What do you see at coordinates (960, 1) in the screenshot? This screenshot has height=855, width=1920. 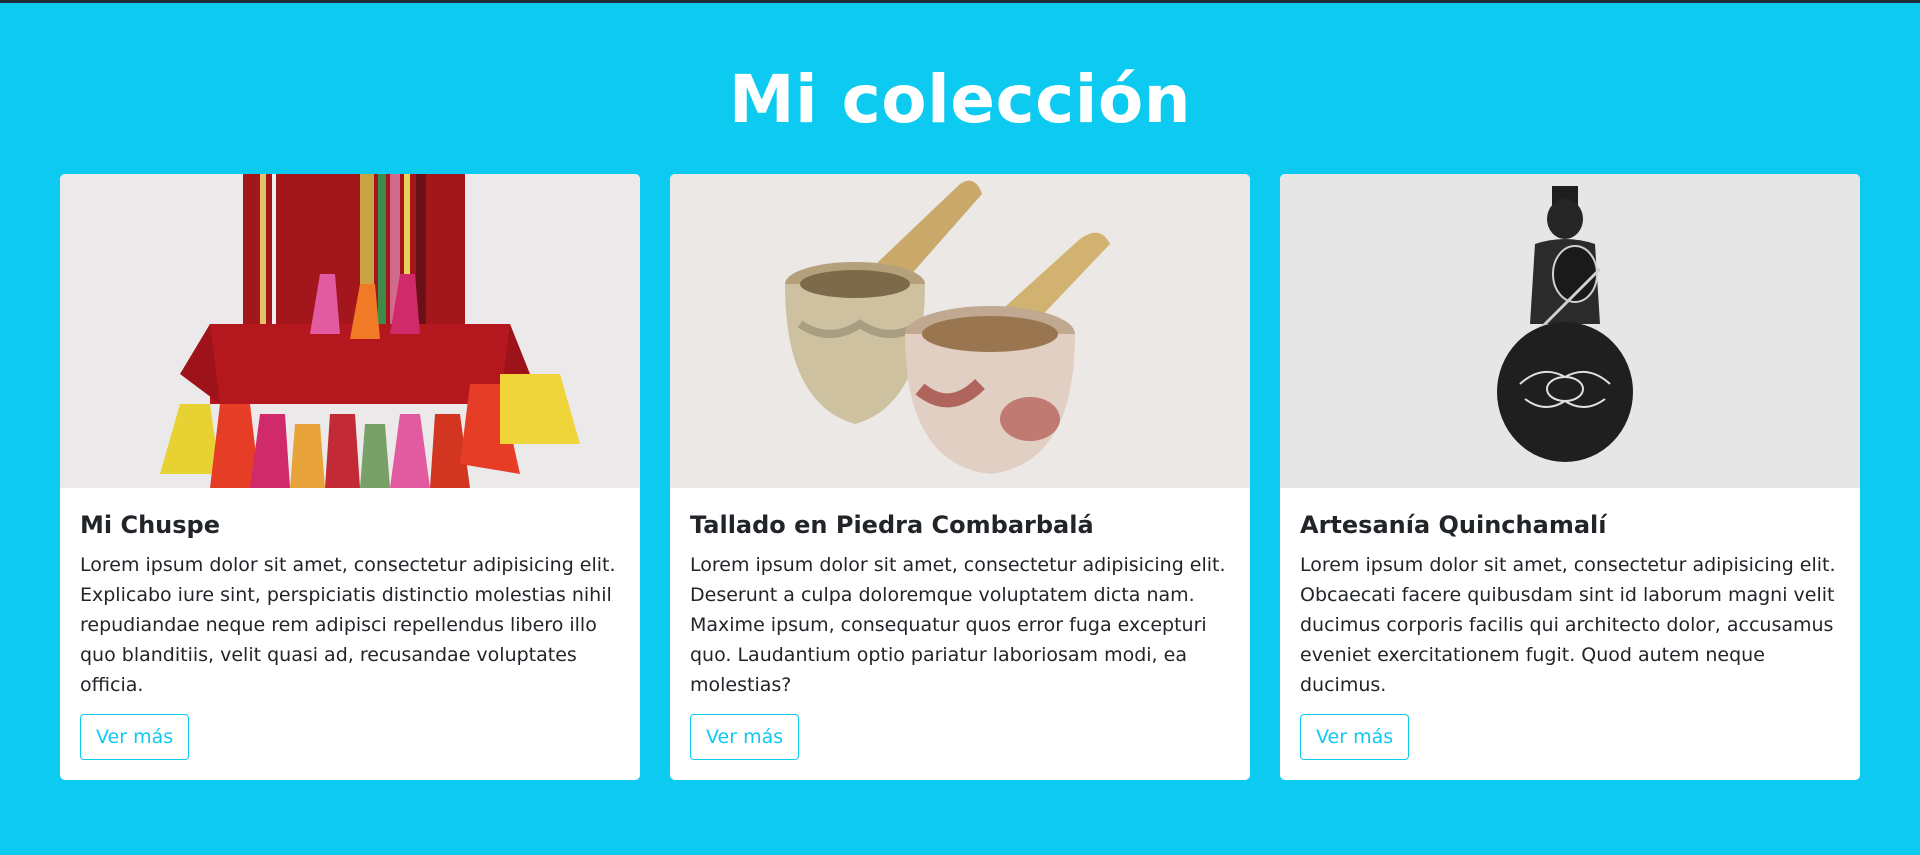 I see `top-border` at bounding box center [960, 1].